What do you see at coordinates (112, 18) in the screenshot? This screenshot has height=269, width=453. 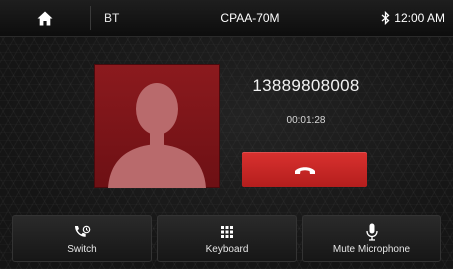 I see `bt-section-label: BT` at bounding box center [112, 18].